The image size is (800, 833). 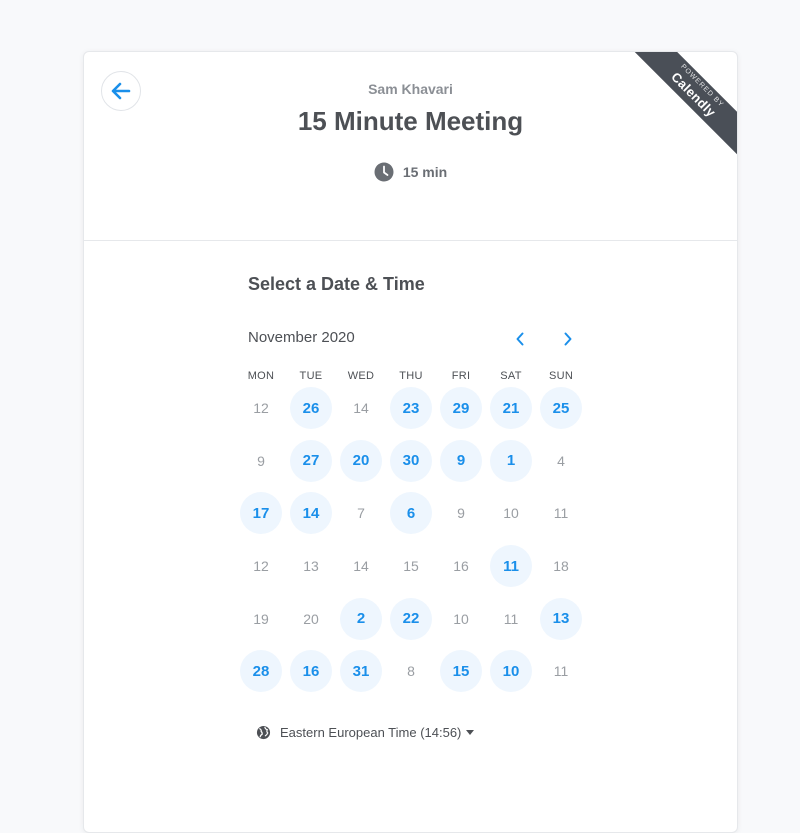 What do you see at coordinates (410, 89) in the screenshot?
I see `host-name: Sam Khavari` at bounding box center [410, 89].